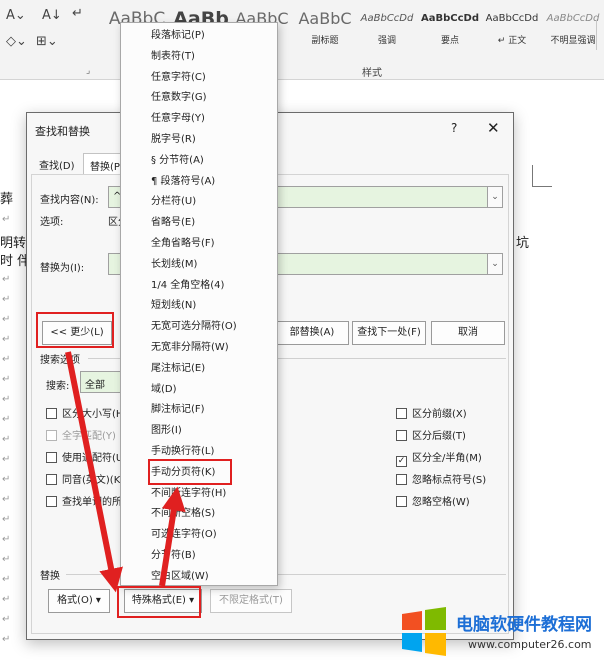 The image size is (604, 662). What do you see at coordinates (94, 472) in the screenshot?
I see `arrow-down-to-special-button` at bounding box center [94, 472].